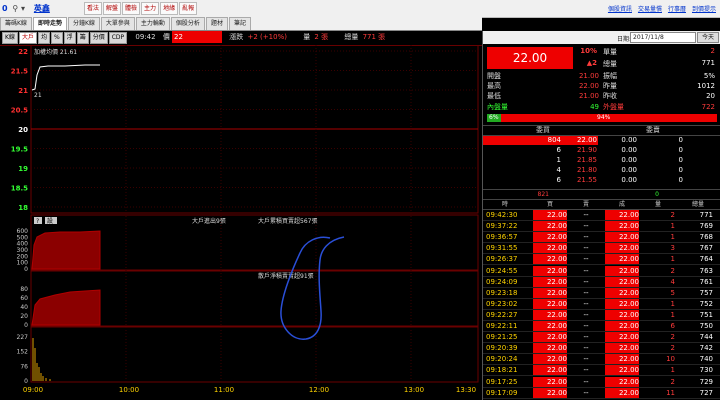 This screenshot has width=720, height=400. What do you see at coordinates (543, 130) in the screenshot?
I see `ob-buy-header: 委買` at bounding box center [543, 130].